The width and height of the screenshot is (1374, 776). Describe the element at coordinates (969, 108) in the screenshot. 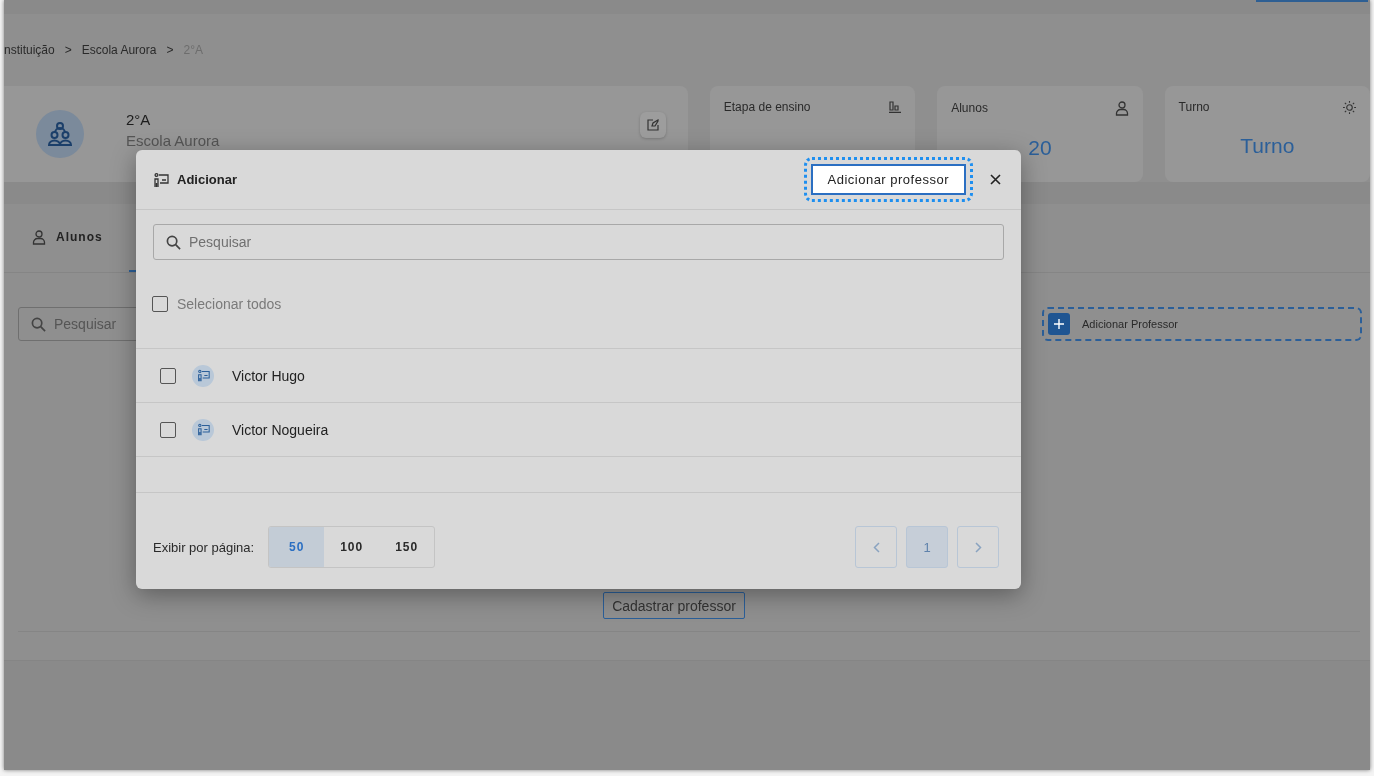

I see `stat-label: Alunos` at that location.